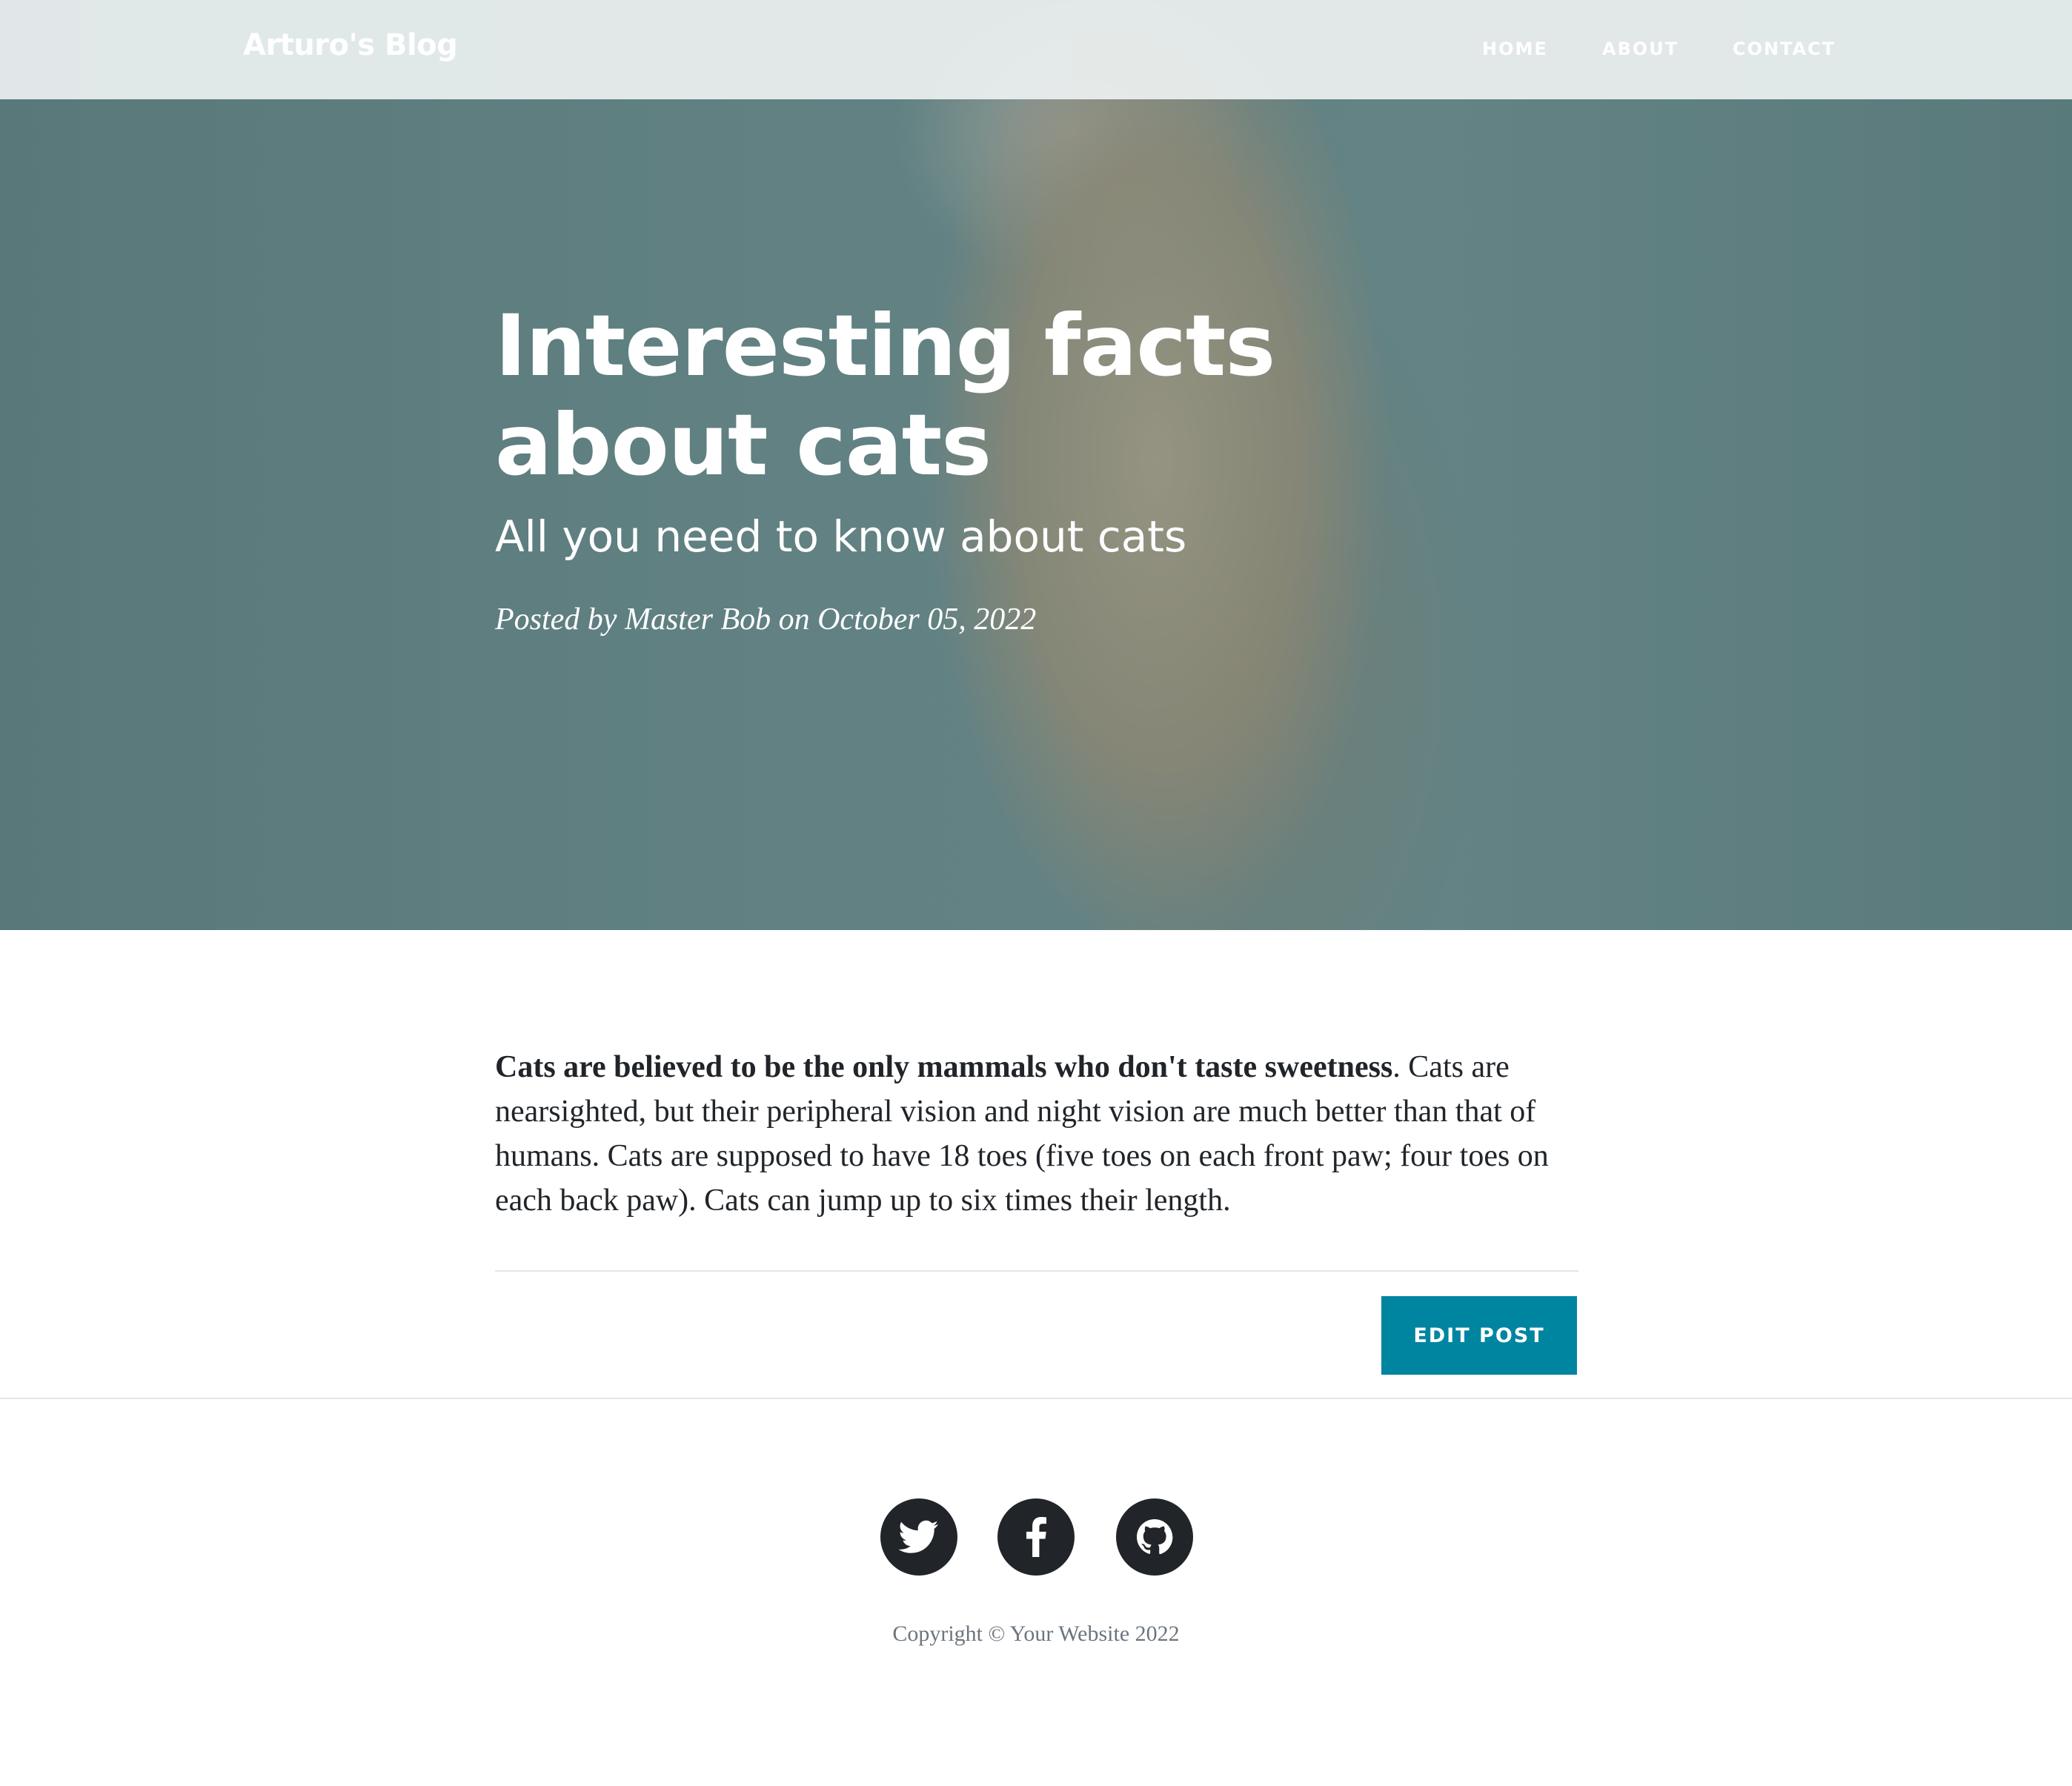 This screenshot has width=2072, height=1786. Describe the element at coordinates (1515, 49) in the screenshot. I see `nav-home-link: HOME` at that location.